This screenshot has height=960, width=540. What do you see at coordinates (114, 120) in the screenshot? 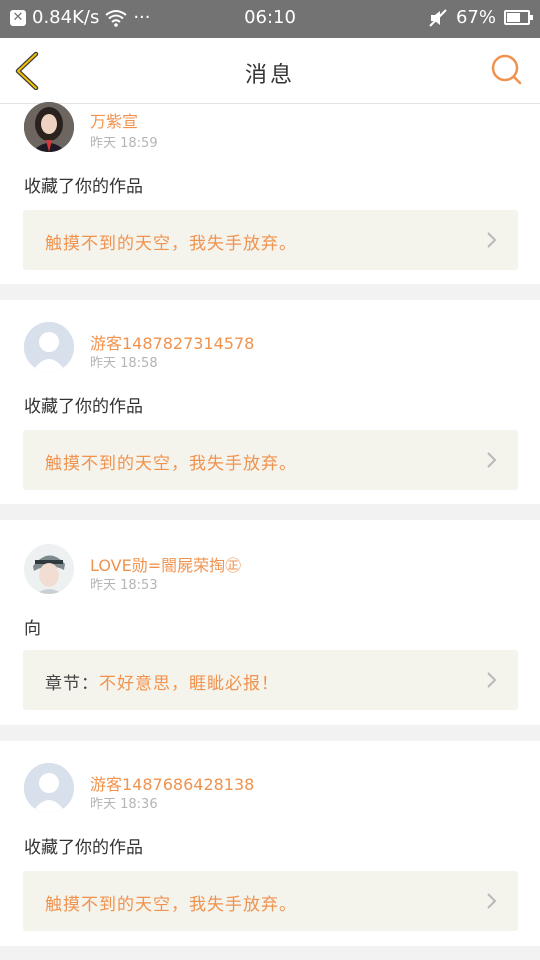
I see `sender-name: 万紫宣` at bounding box center [114, 120].